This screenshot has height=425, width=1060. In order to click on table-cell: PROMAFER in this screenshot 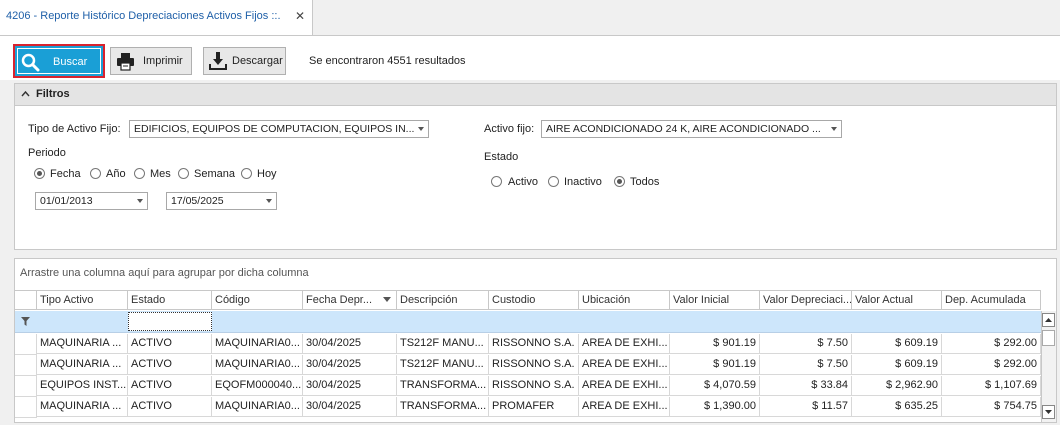, I will do `click(534, 407)`.